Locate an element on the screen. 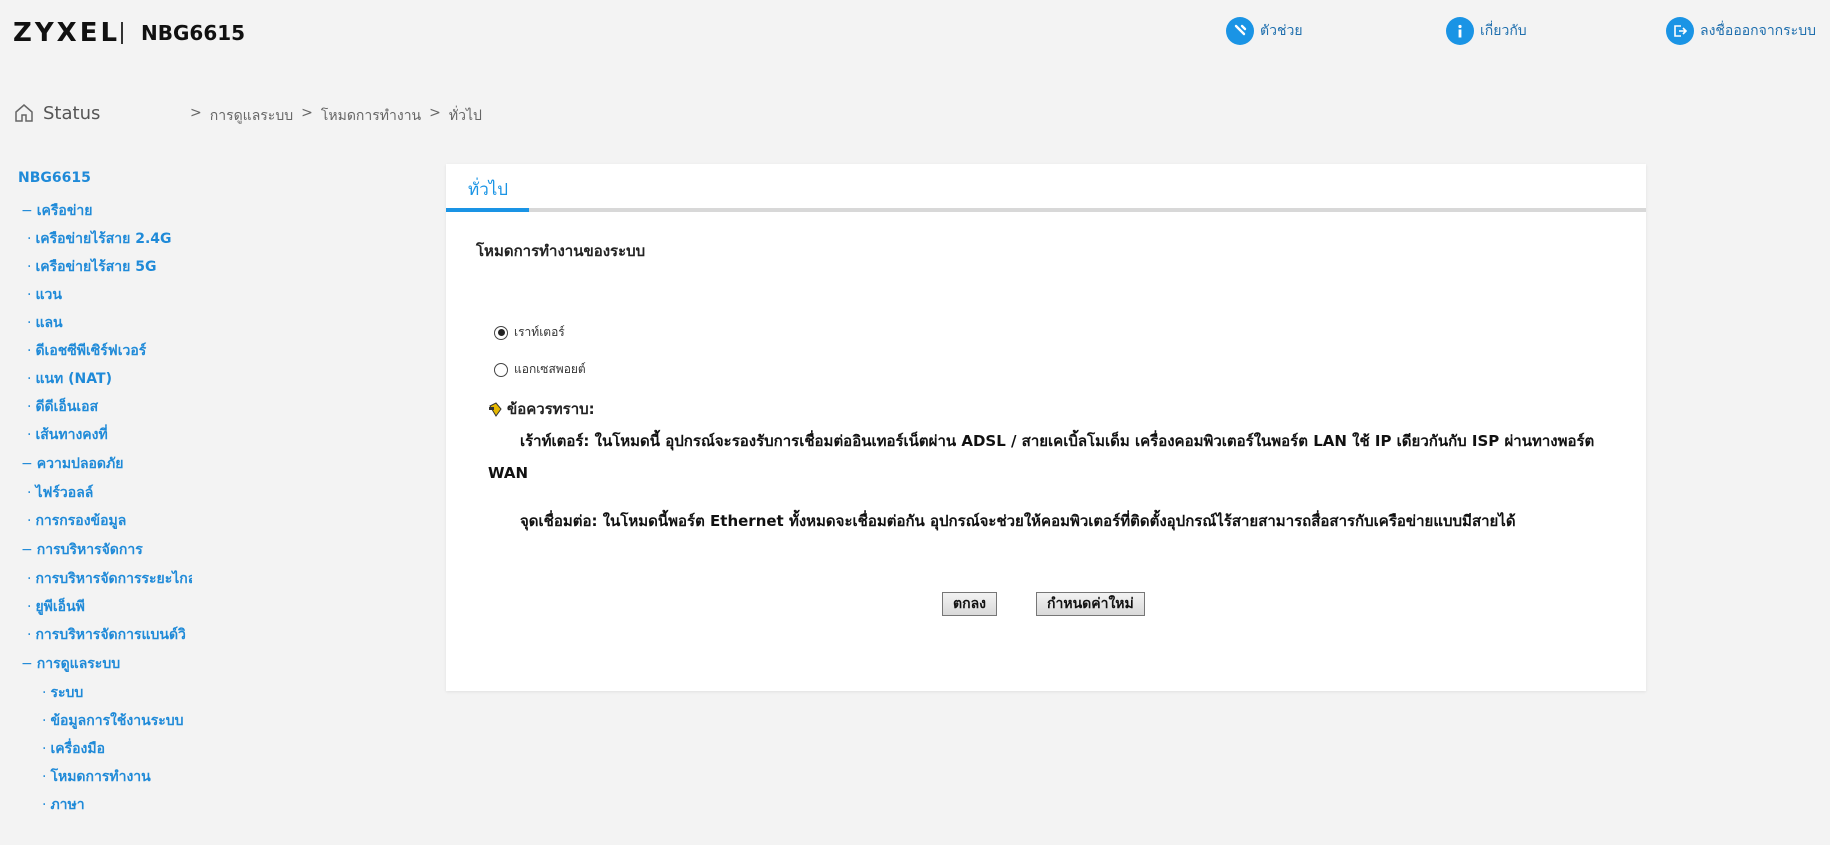 This screenshot has width=1830, height=845. logout-link: ลงชื่อออกจากระบบ is located at coordinates (1741, 31).